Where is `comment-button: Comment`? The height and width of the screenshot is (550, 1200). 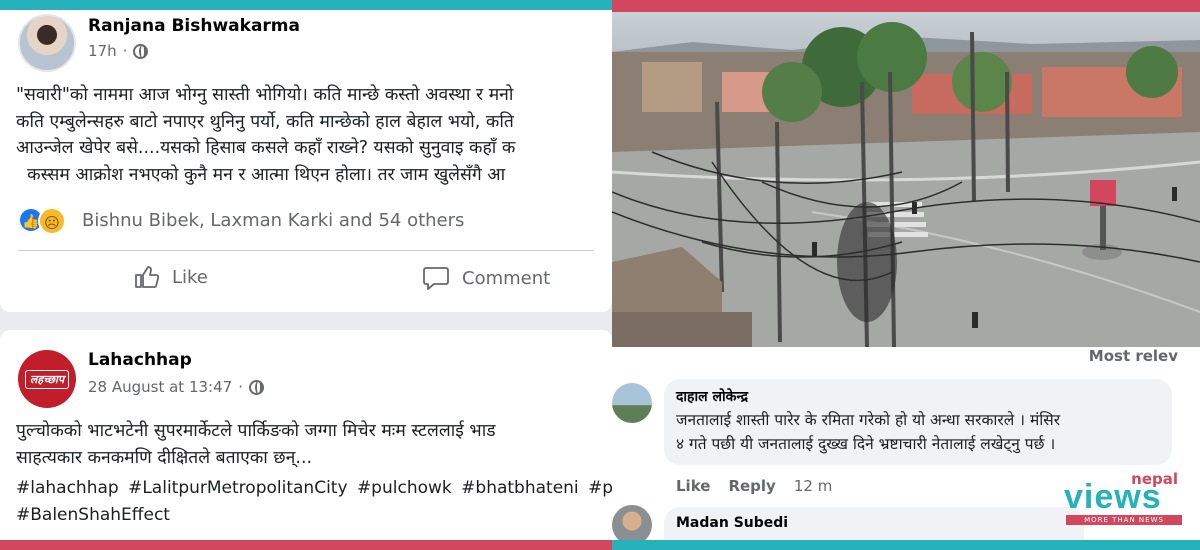 comment-button: Comment is located at coordinates (486, 278).